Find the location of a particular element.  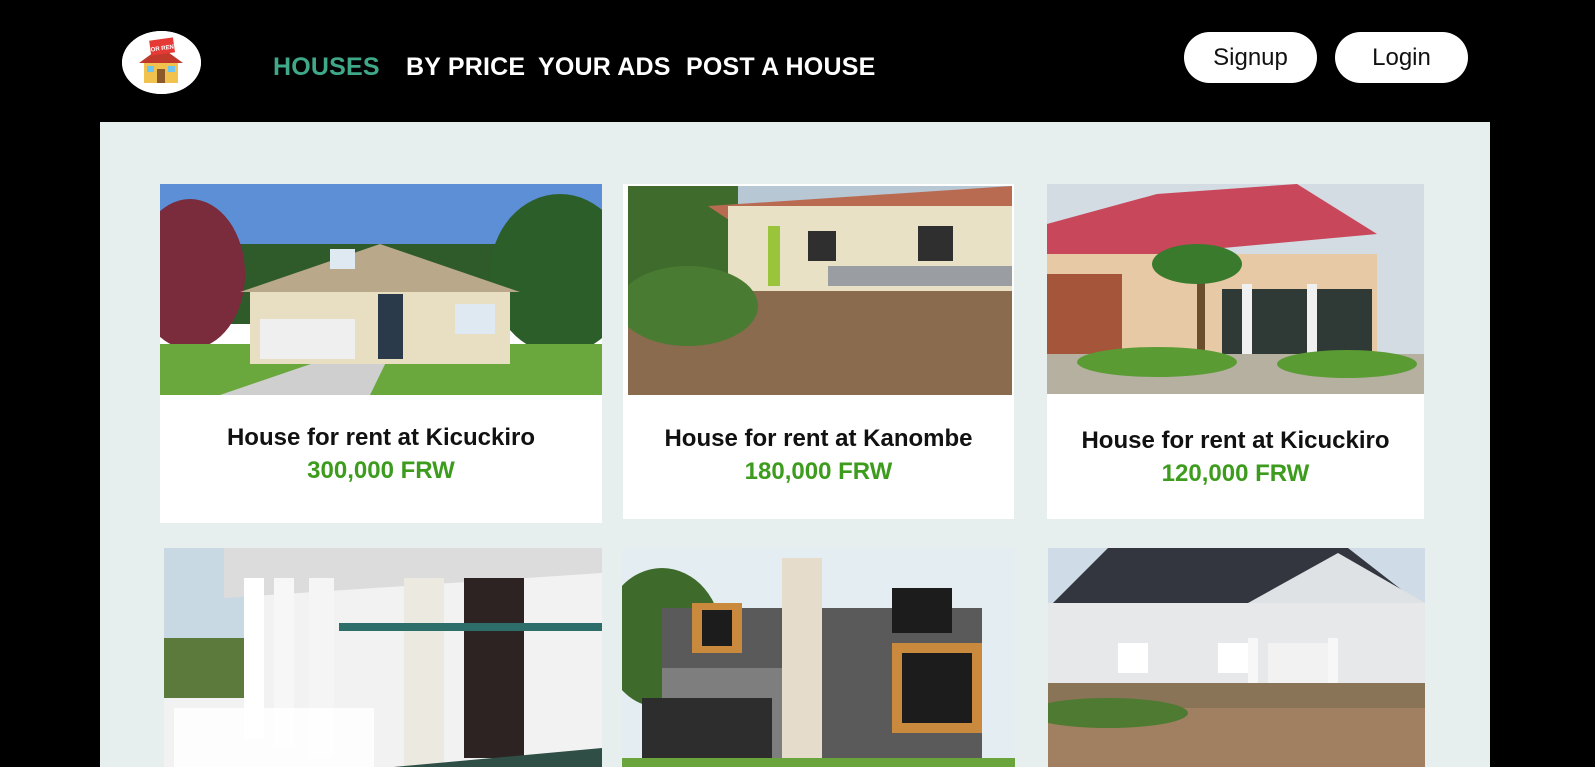

house-logo-icon: FOR RENT is located at coordinates (161, 62).